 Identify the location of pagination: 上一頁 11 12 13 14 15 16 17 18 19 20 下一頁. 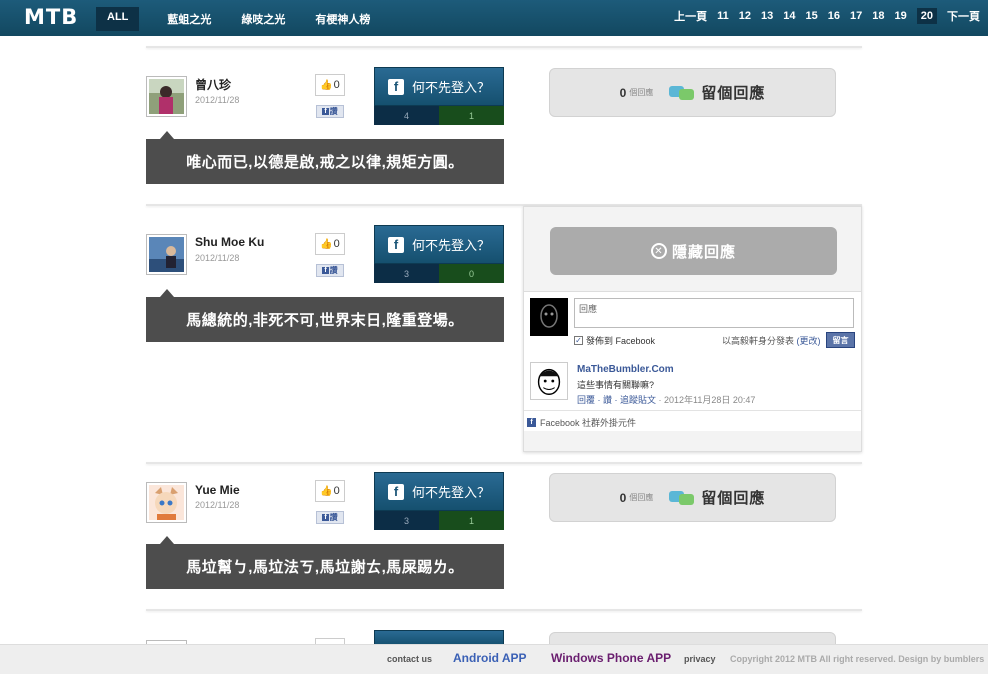
(822, 16).